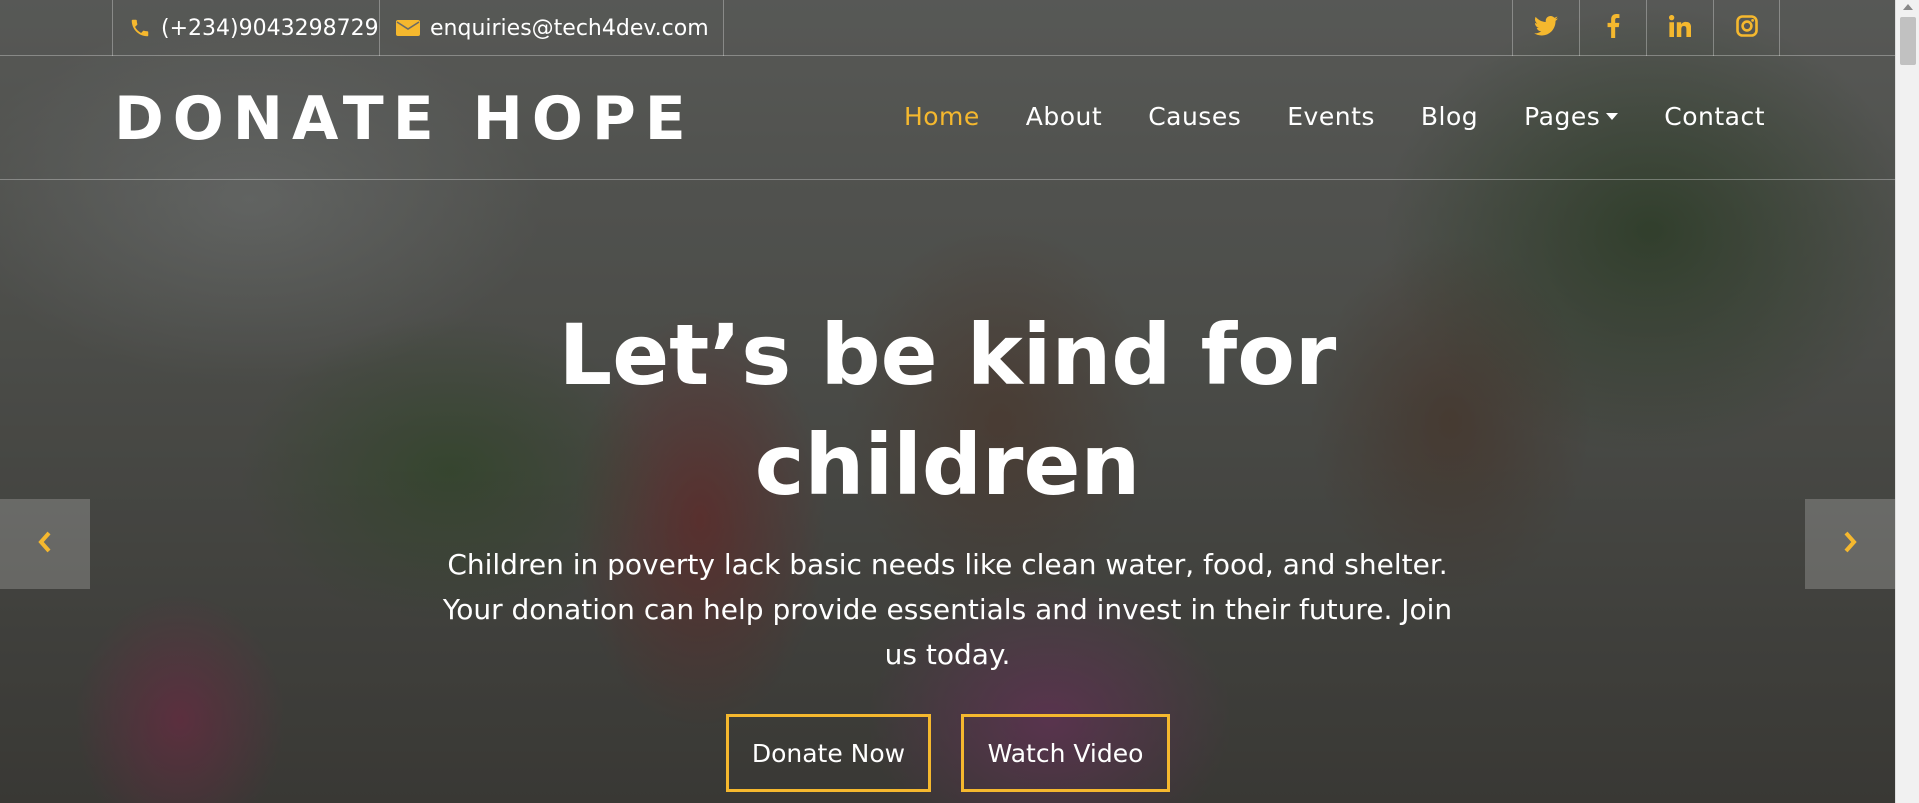 The image size is (1919, 803). Describe the element at coordinates (1562, 116) in the screenshot. I see `nav-item-pages-label: Pages` at that location.